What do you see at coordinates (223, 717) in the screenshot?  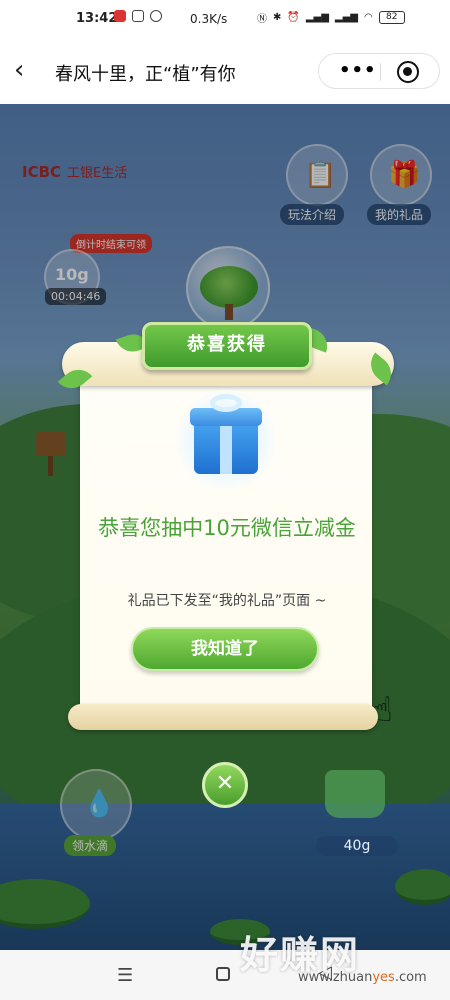 I see `modal-scroll-bottom` at bounding box center [223, 717].